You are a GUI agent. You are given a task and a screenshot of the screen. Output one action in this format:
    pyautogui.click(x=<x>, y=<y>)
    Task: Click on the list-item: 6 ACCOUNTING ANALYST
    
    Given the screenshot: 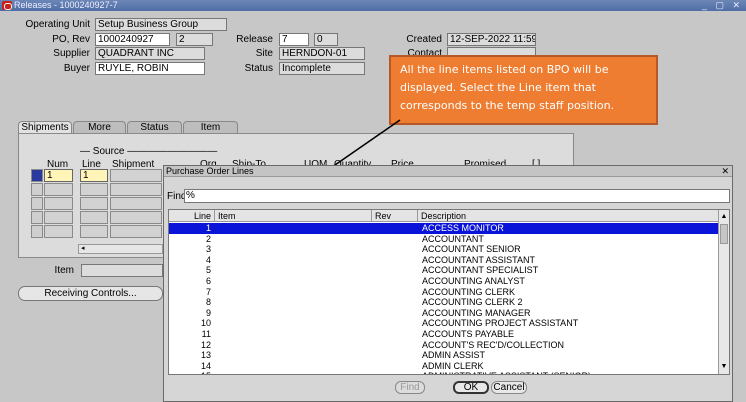 What is the action you would take?
    pyautogui.click(x=444, y=281)
    